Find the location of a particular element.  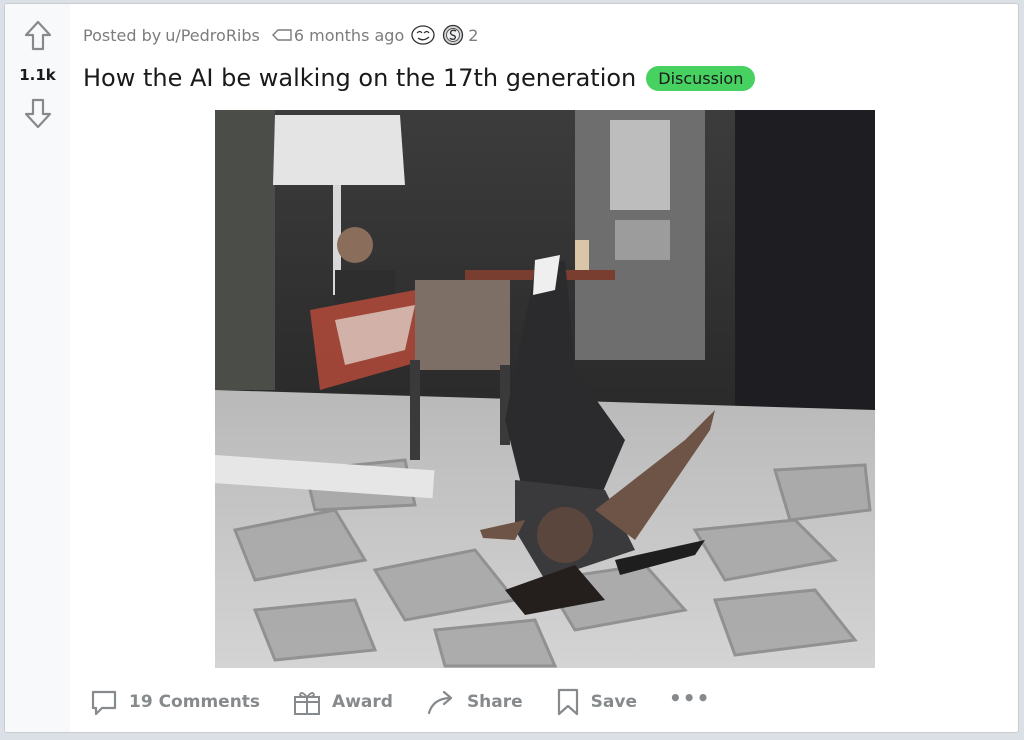

post-time: 6 months ago is located at coordinates (349, 35).